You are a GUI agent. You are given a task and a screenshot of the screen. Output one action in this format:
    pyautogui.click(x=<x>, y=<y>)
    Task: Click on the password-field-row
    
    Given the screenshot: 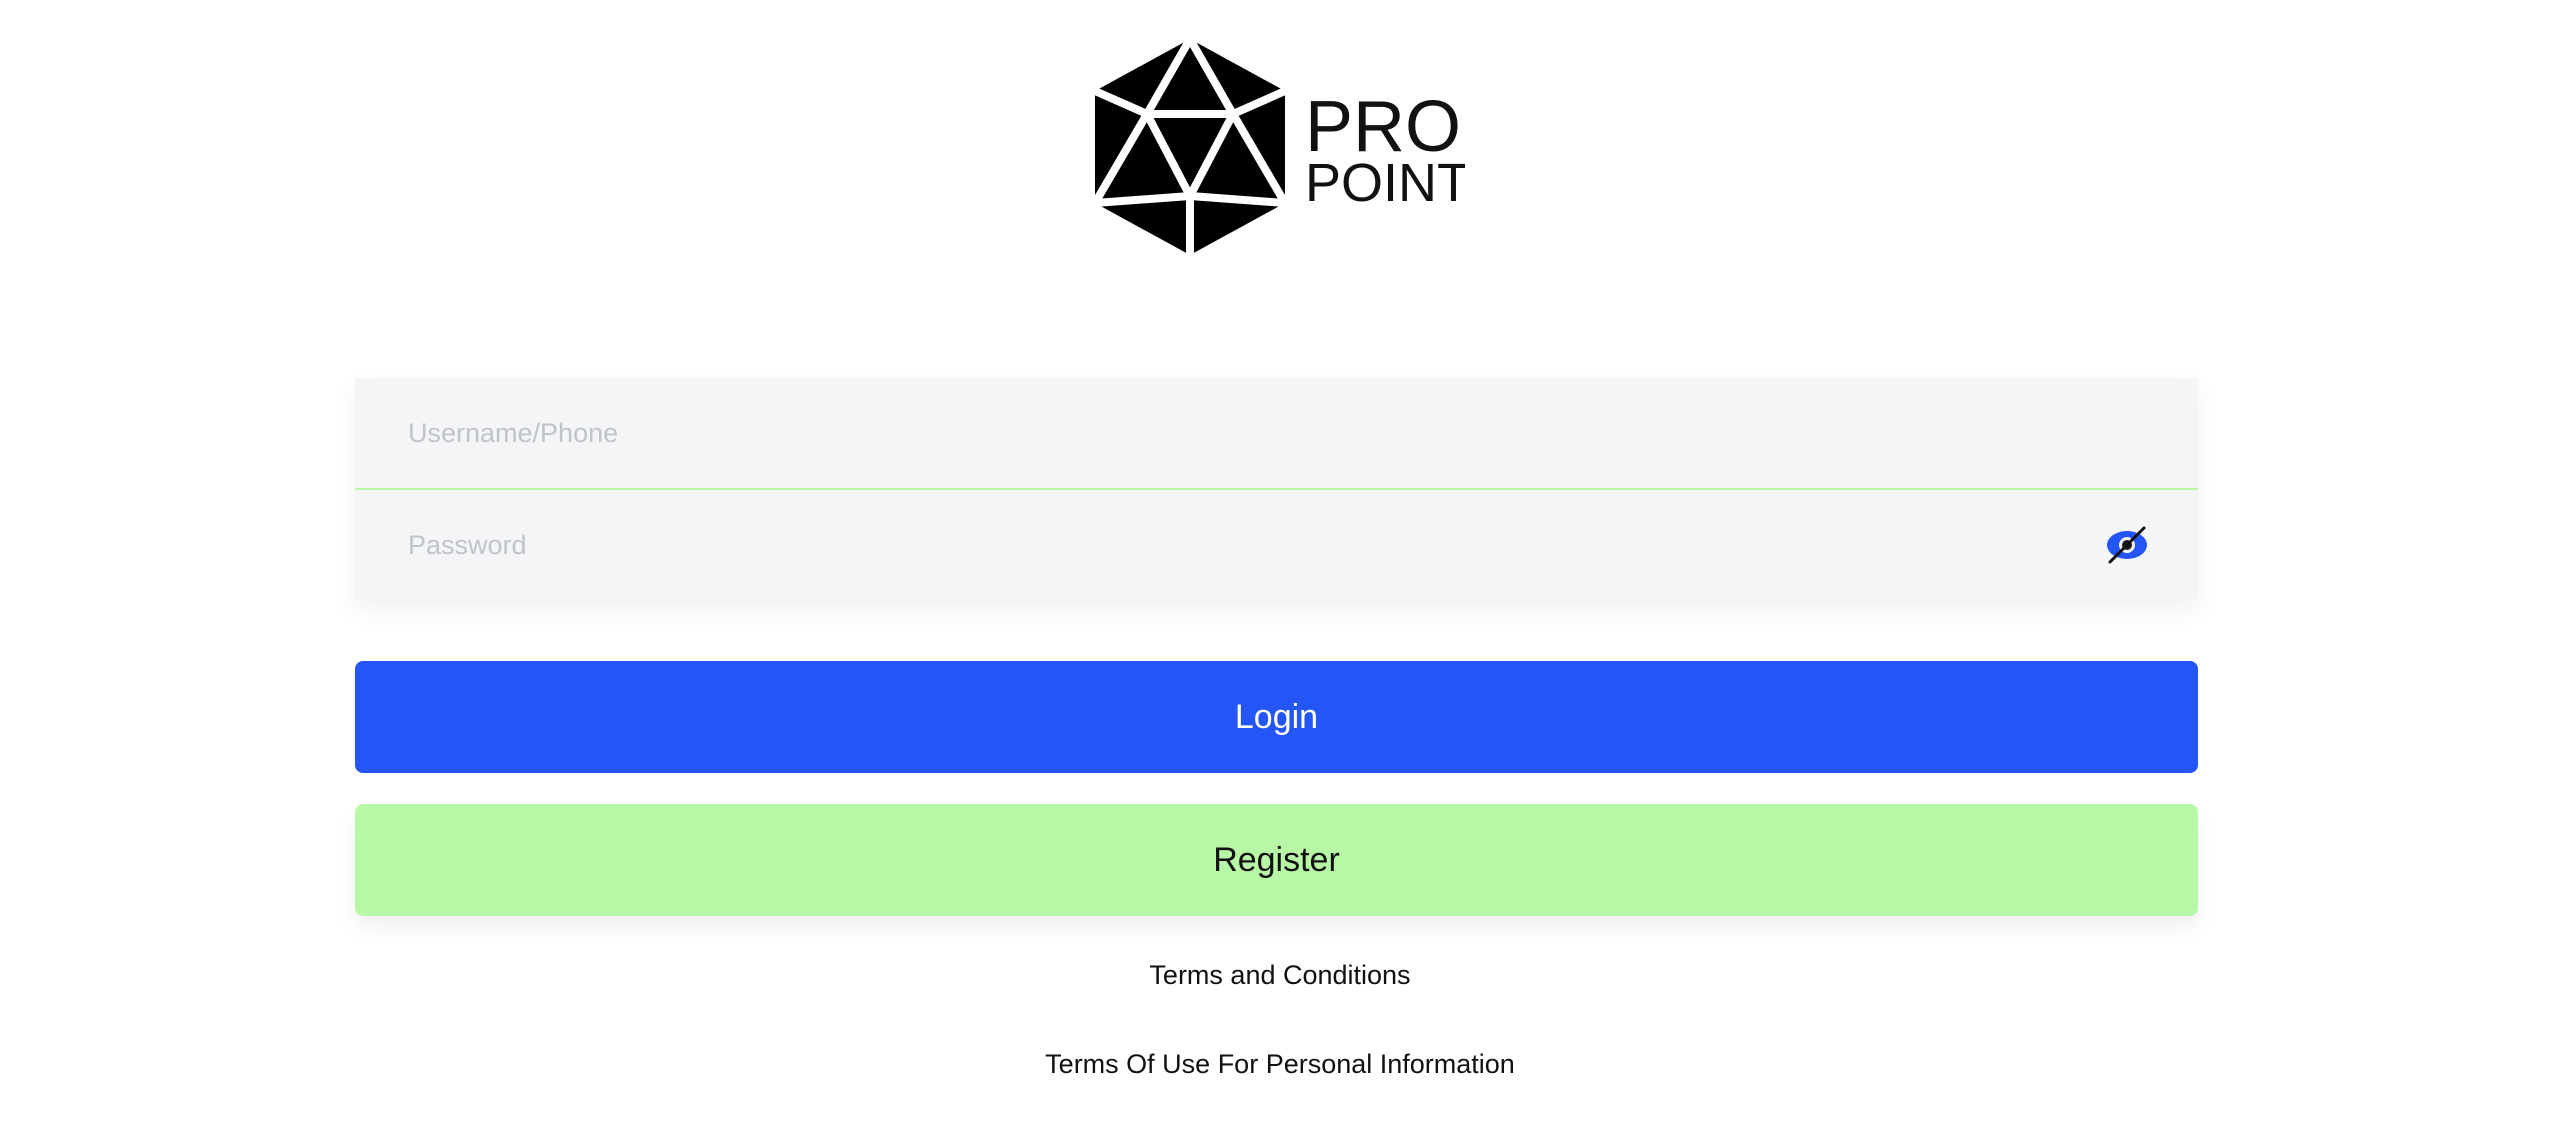 What is the action you would take?
    pyautogui.click(x=1276, y=544)
    